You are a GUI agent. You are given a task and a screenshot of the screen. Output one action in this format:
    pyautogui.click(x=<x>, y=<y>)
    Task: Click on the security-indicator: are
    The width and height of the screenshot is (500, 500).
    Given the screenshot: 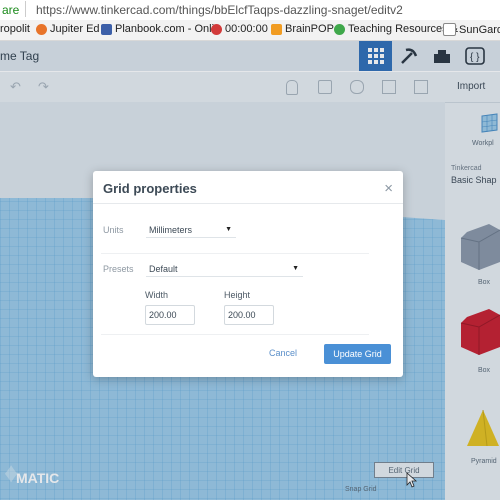 What is the action you would take?
    pyautogui.click(x=11, y=10)
    